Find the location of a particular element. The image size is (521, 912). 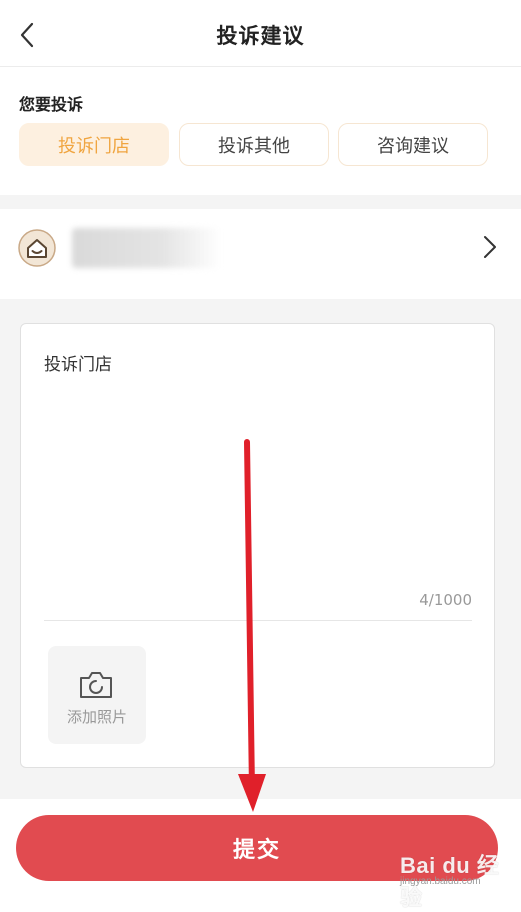

type-option-consult: 咨询建议 is located at coordinates (413, 144).